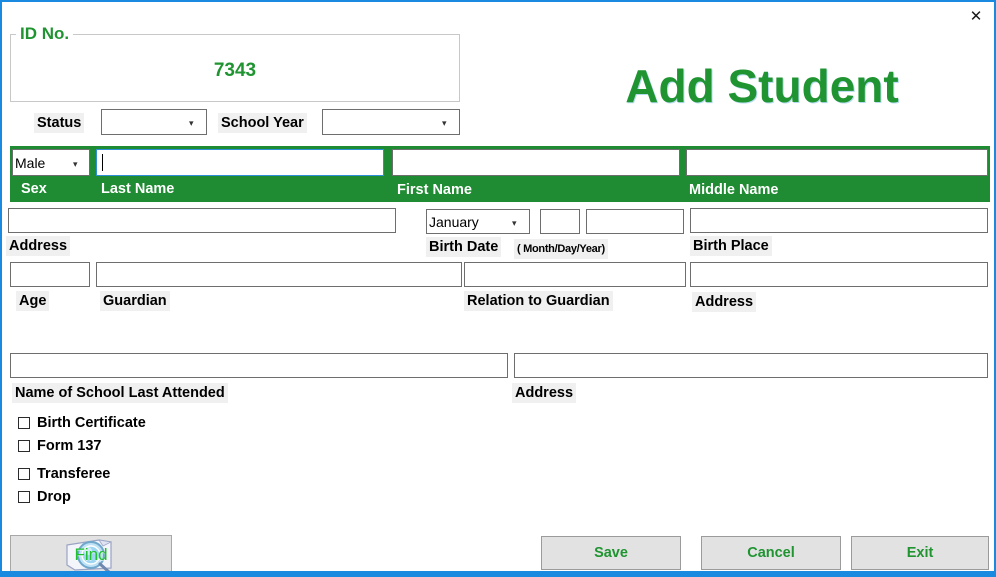  I want to click on find-button-label: Find, so click(91, 554).